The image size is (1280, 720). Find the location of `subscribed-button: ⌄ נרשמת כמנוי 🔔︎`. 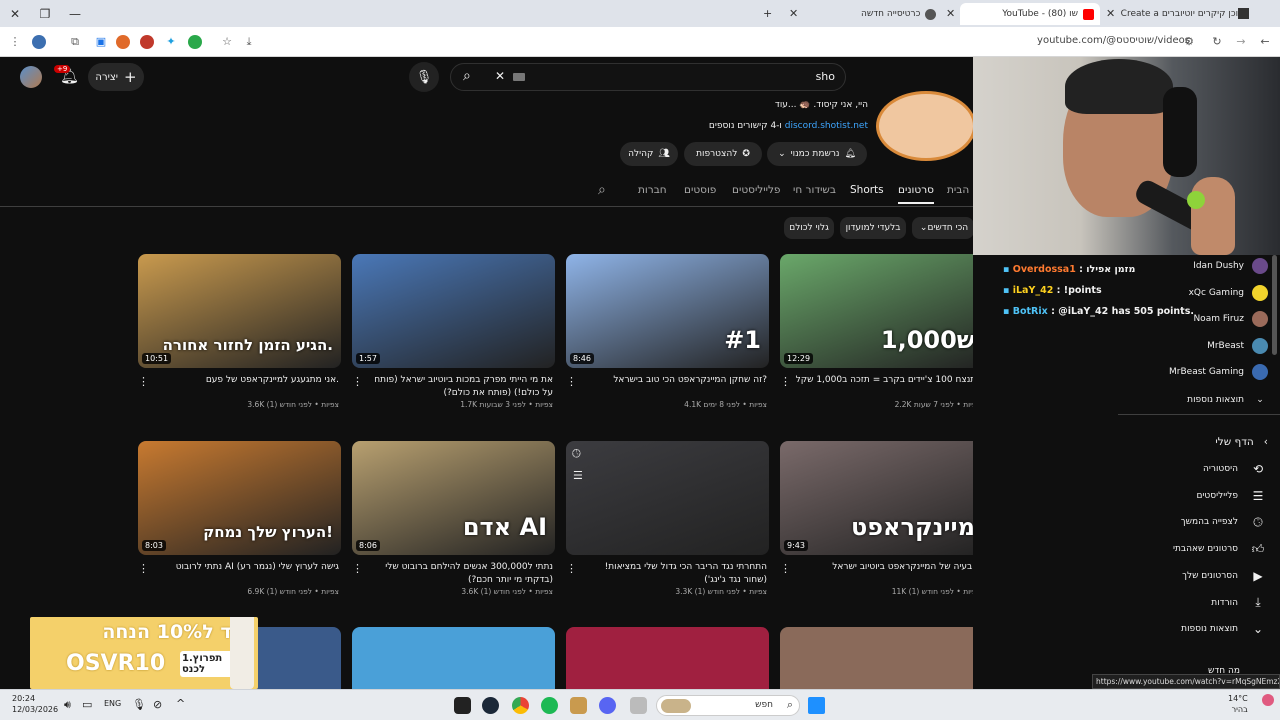

subscribed-button: ⌄ נרשמת כמנוי 🔔︎ is located at coordinates (817, 154).